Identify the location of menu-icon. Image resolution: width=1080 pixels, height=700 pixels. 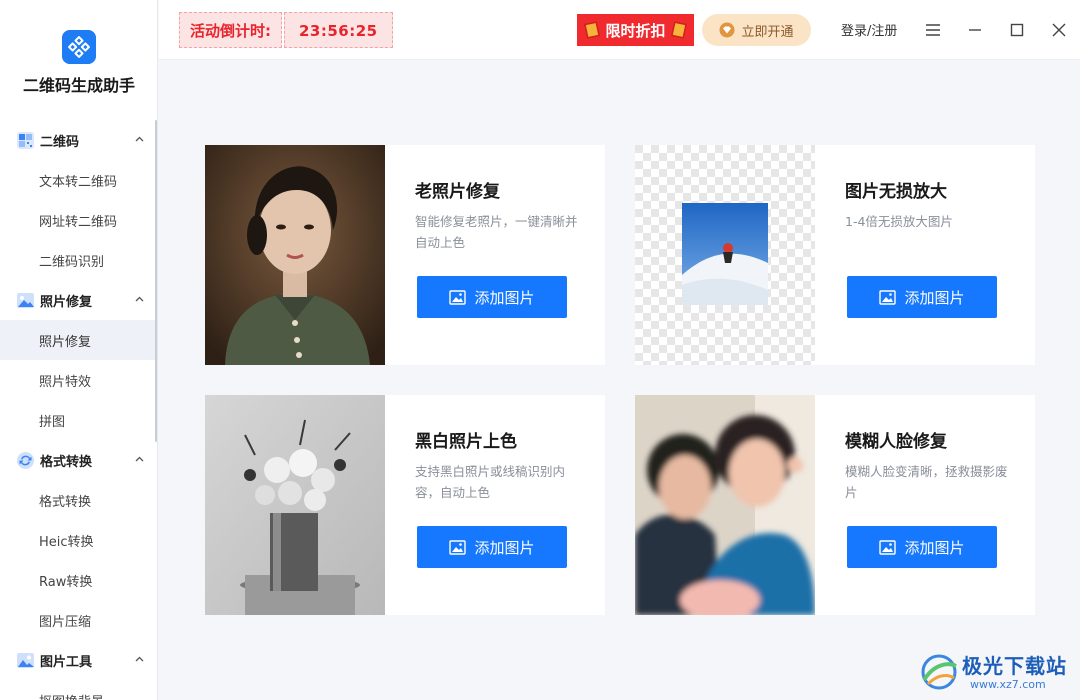
(933, 30).